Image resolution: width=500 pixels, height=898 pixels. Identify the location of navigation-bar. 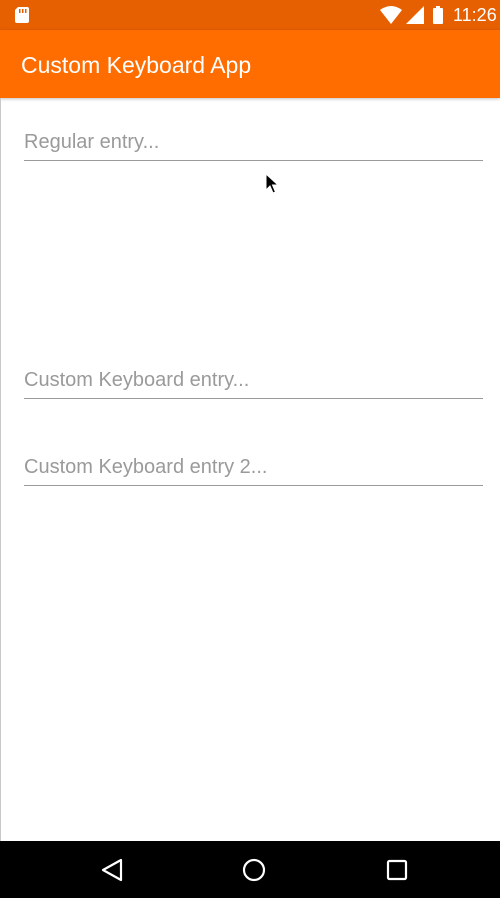
(250, 869).